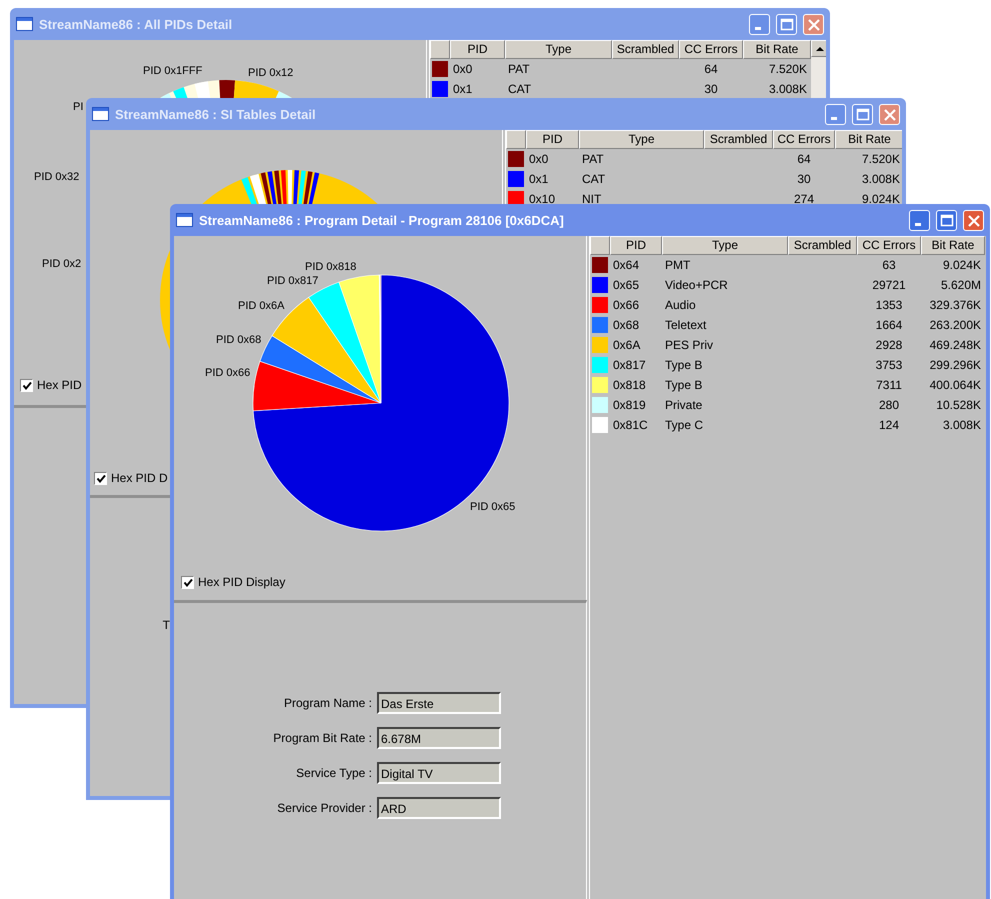 Image resolution: width=991 pixels, height=899 pixels. I want to click on table-cell-text: 0x0, so click(463, 69).